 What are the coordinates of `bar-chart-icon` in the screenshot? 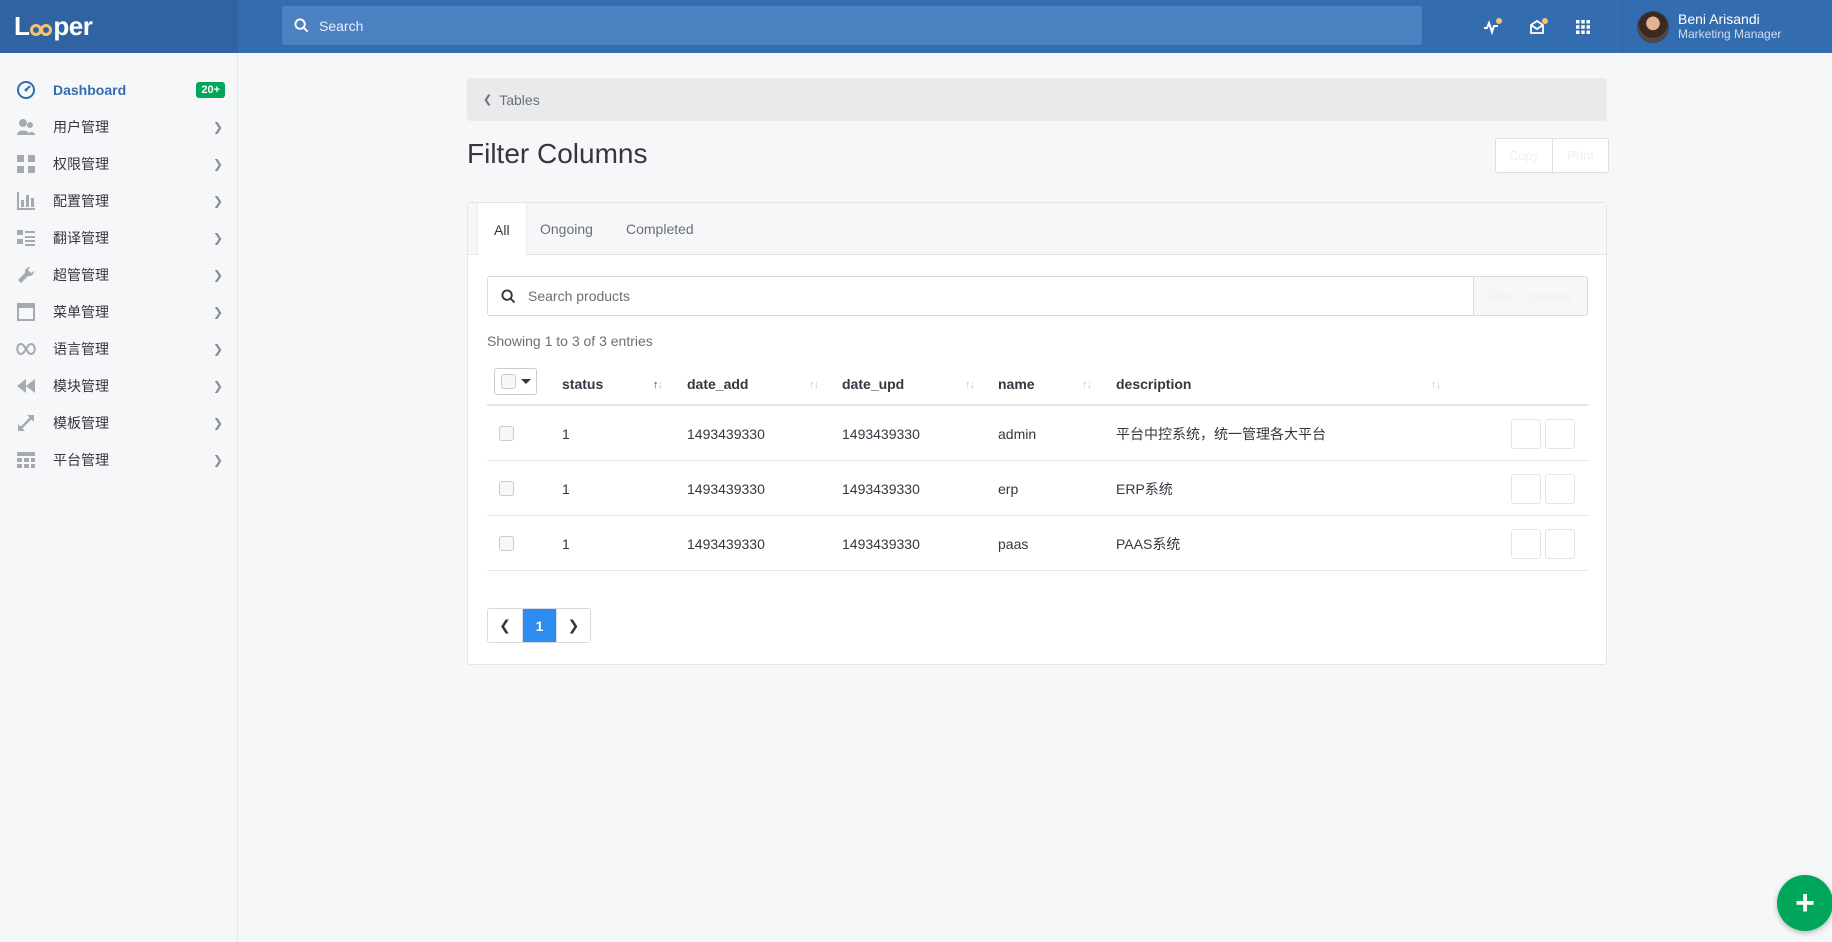 It's located at (26, 201).